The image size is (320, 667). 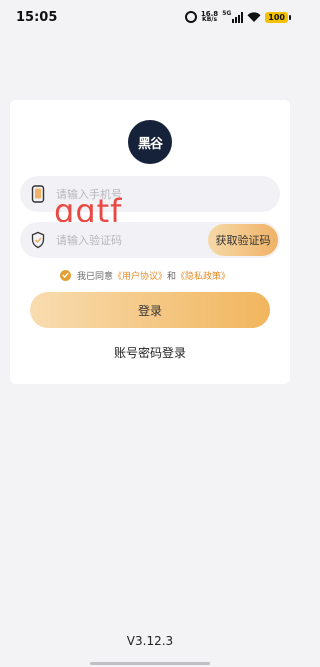 What do you see at coordinates (150, 663) in the screenshot?
I see `home-indicator` at bounding box center [150, 663].